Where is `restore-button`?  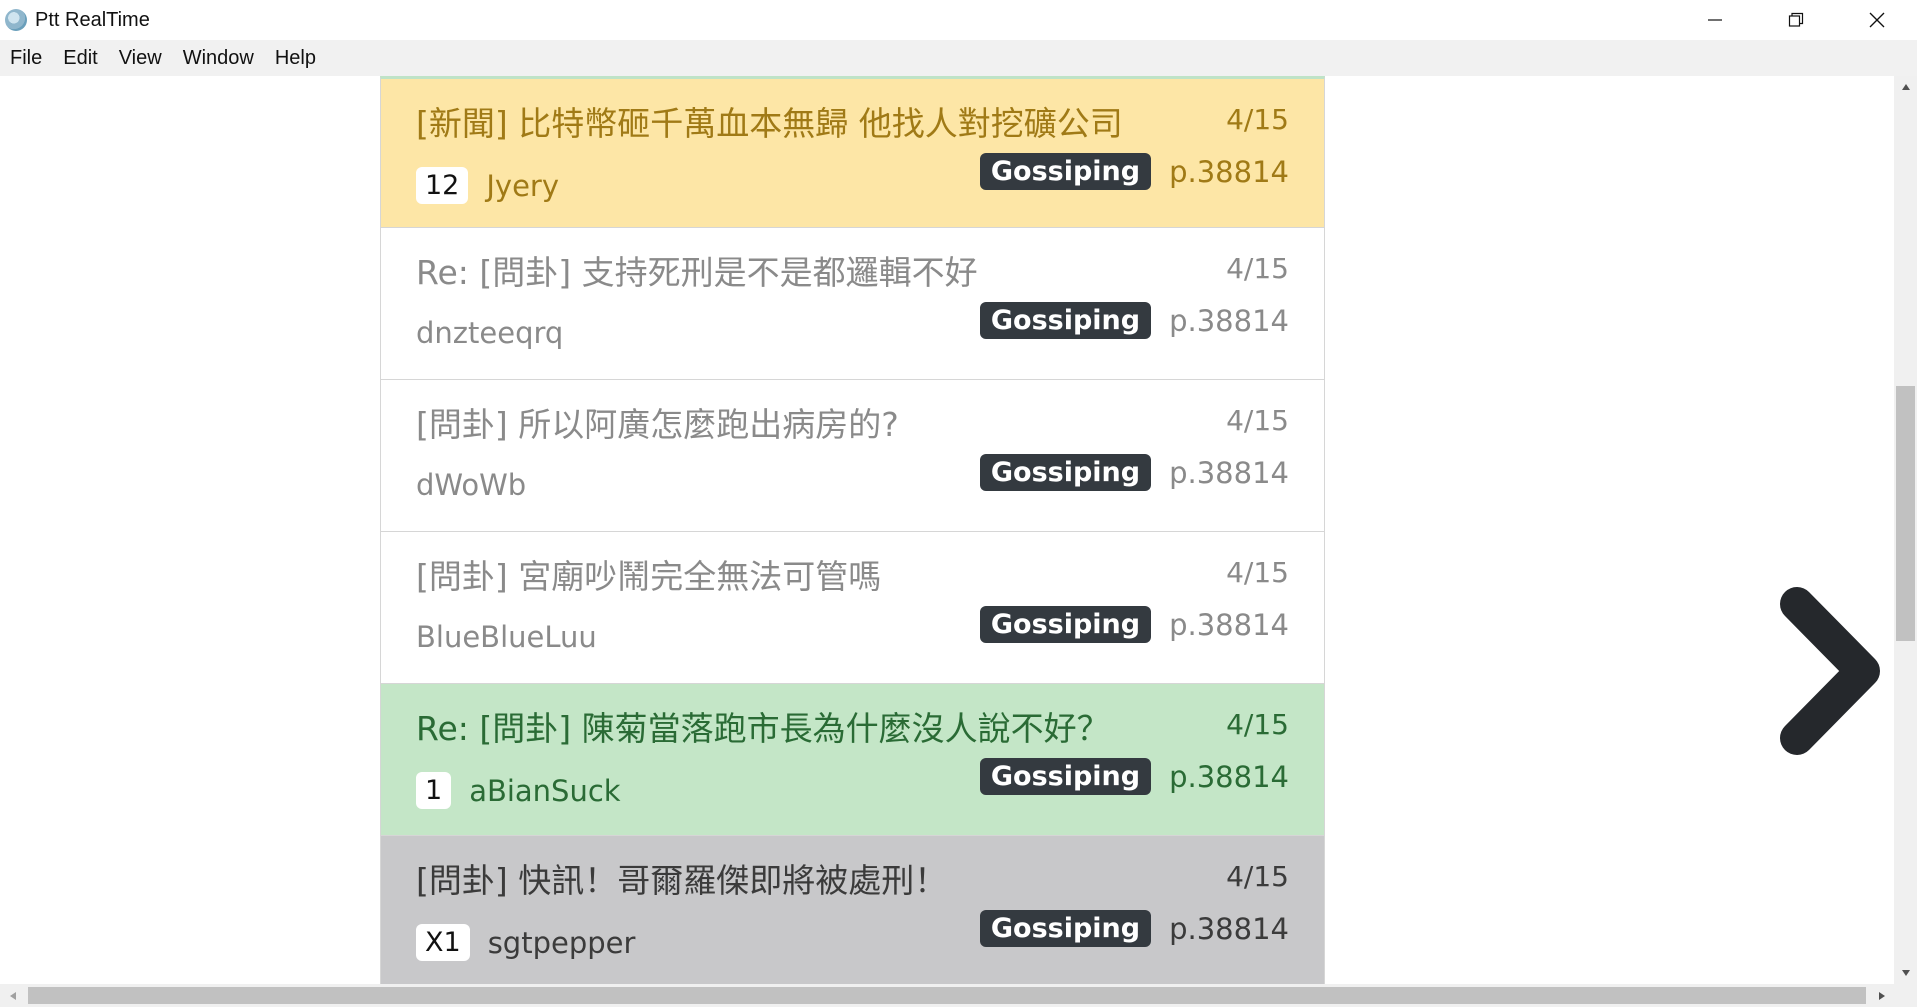 restore-button is located at coordinates (1795, 20).